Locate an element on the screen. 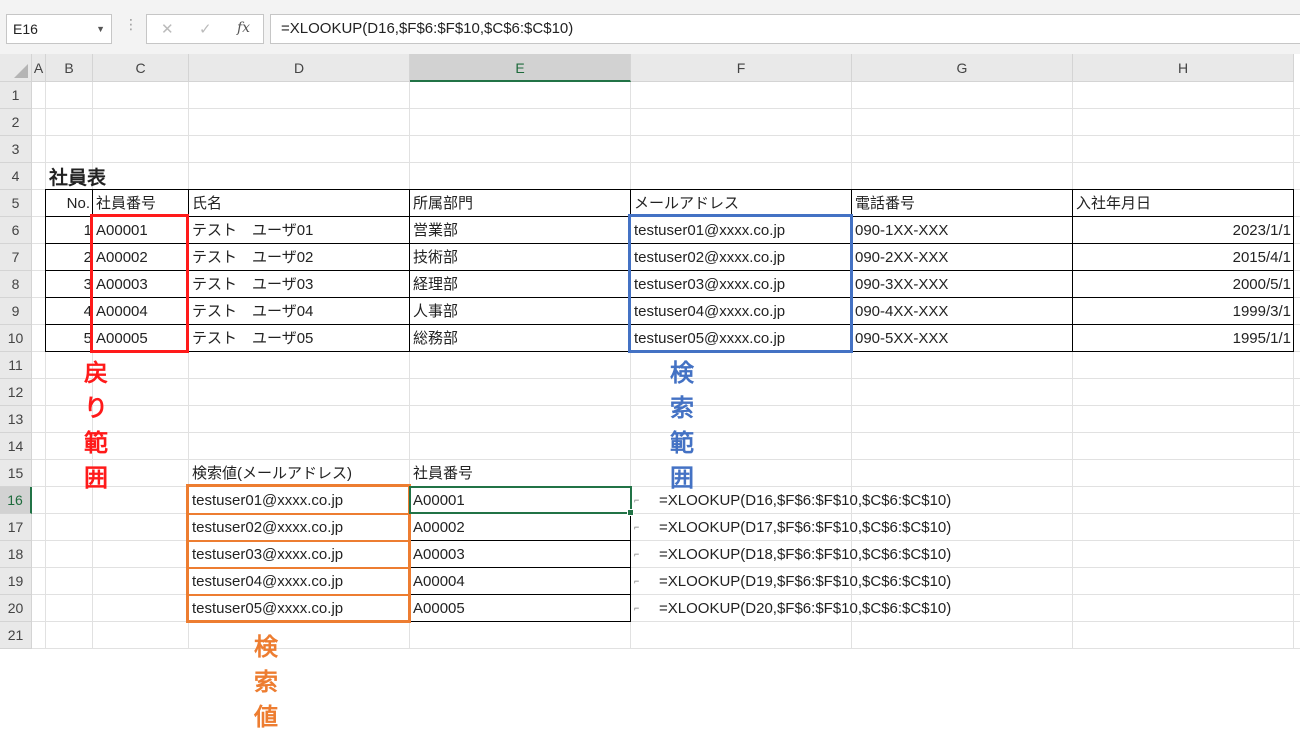 The image size is (1300, 732). row-header-4: 4 is located at coordinates (16, 176).